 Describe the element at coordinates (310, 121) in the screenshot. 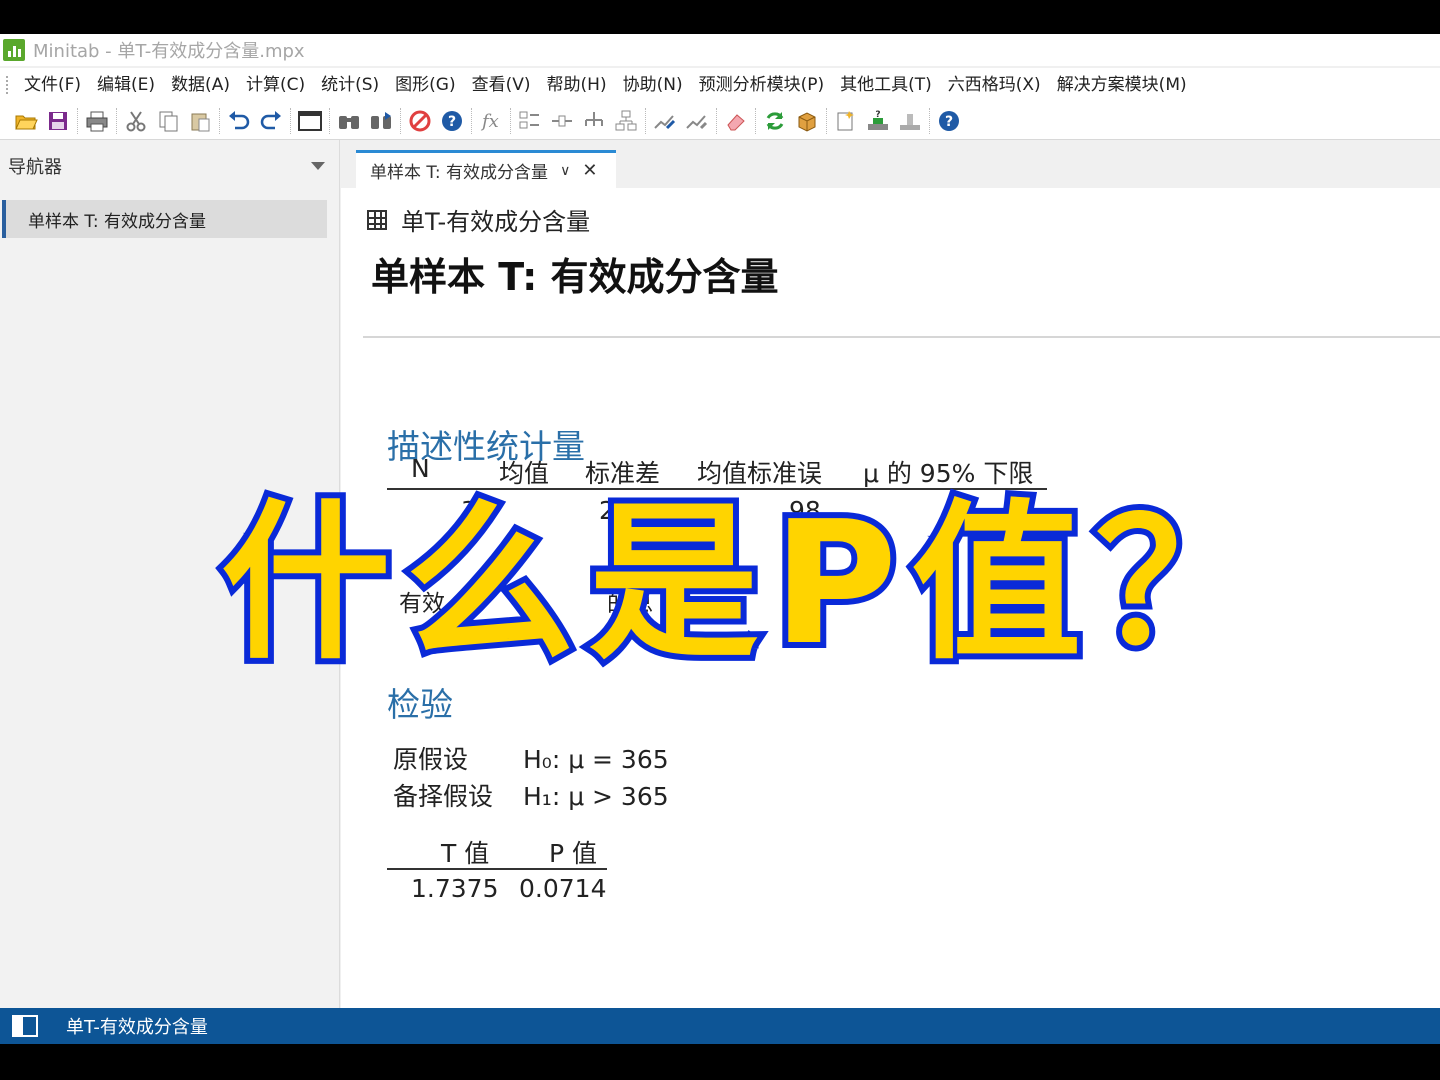

I see `window-icon` at that location.